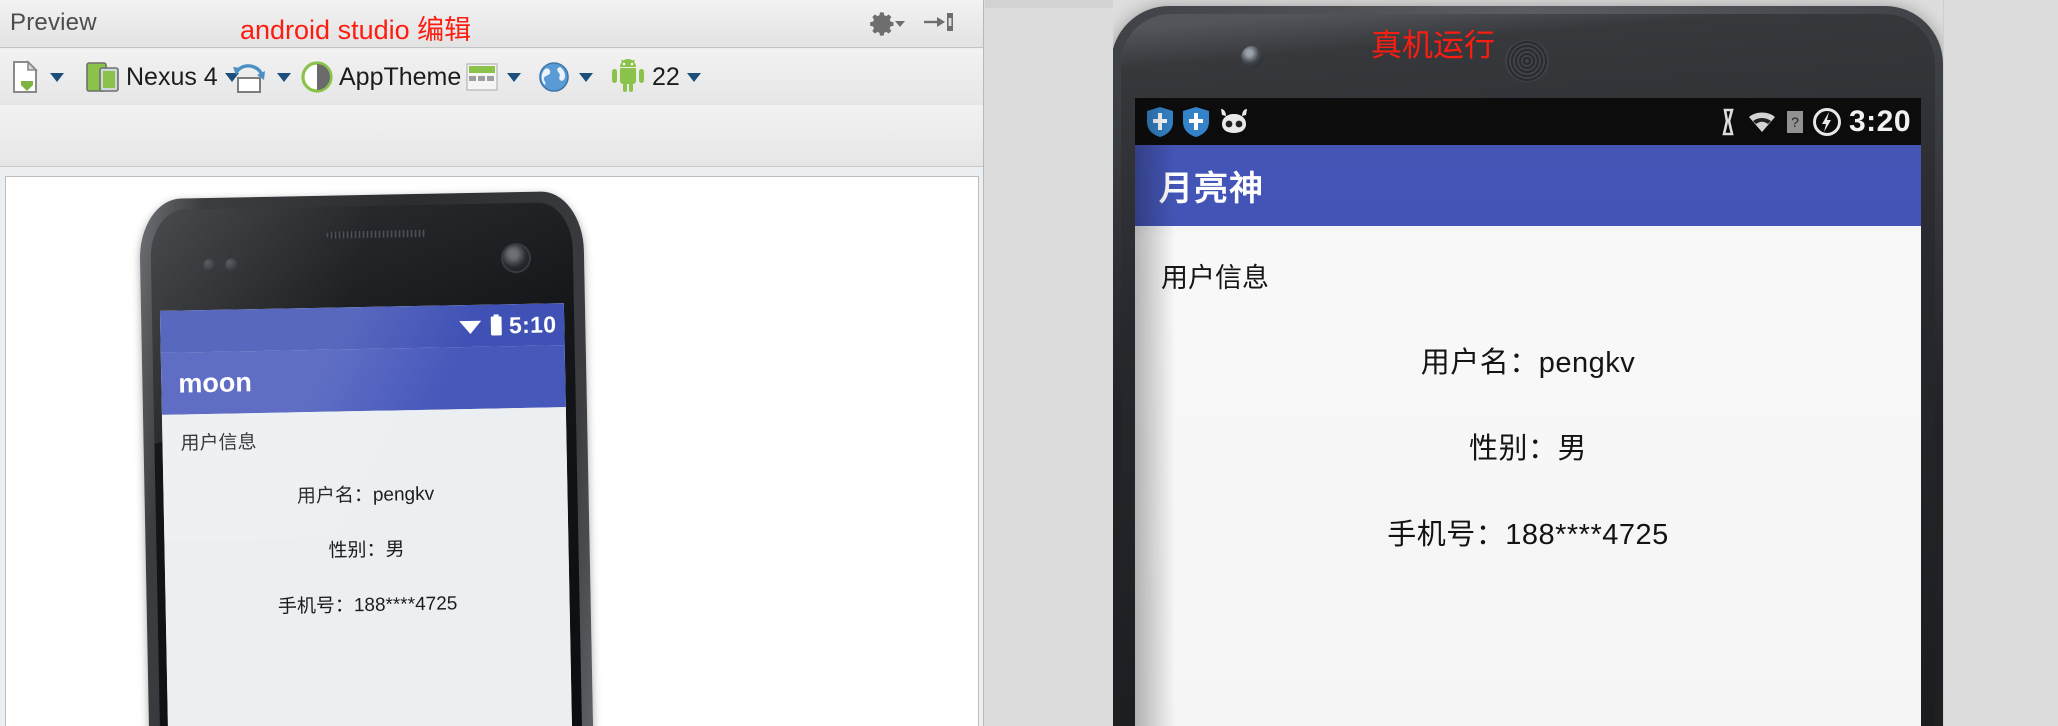 The image size is (2058, 726). Describe the element at coordinates (53, 22) in the screenshot. I see `page-title: Preview` at that location.